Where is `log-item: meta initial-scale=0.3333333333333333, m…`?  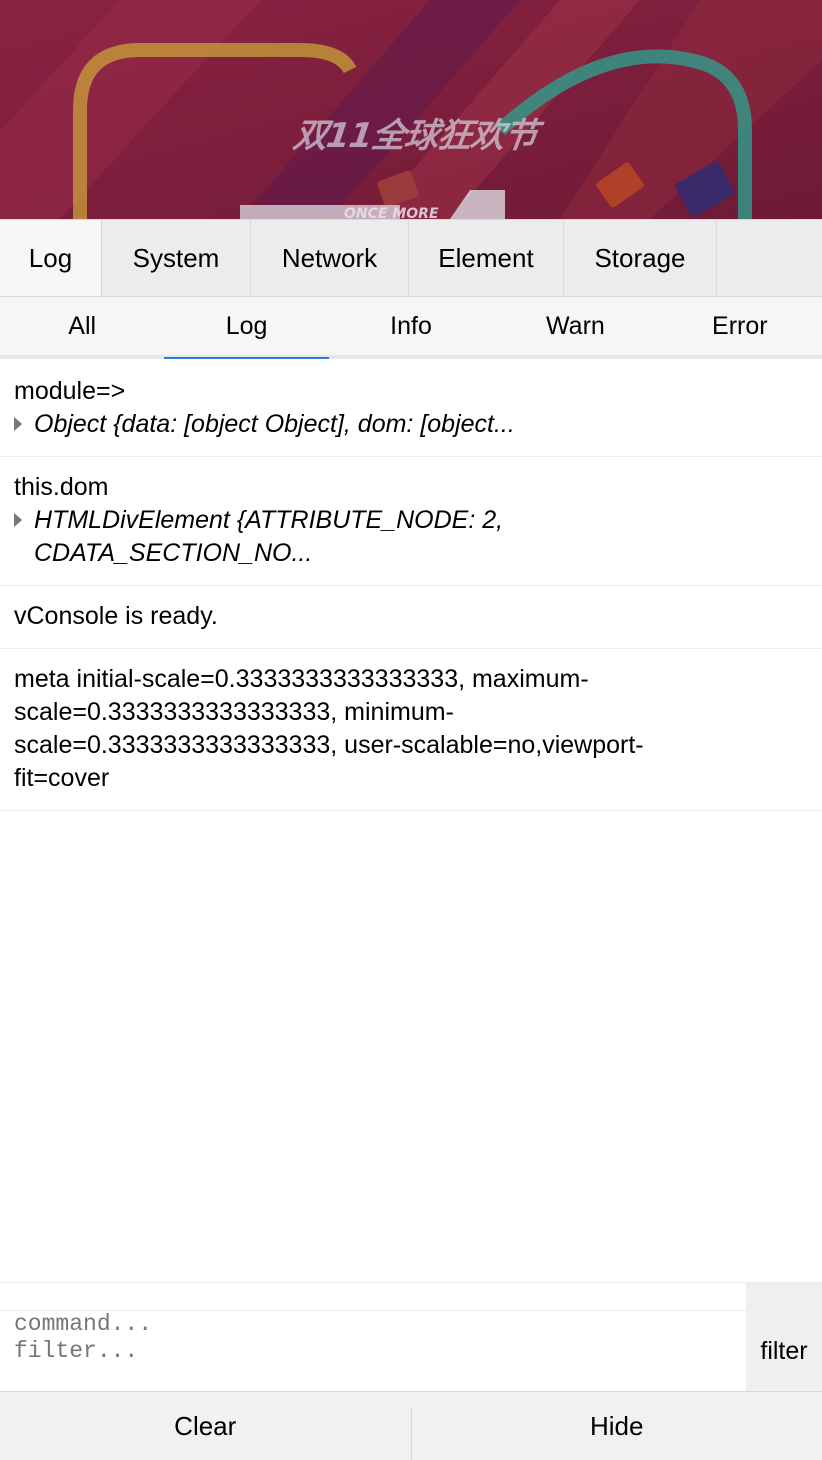
log-item: meta initial-scale=0.3333333333333333, m… is located at coordinates (411, 730).